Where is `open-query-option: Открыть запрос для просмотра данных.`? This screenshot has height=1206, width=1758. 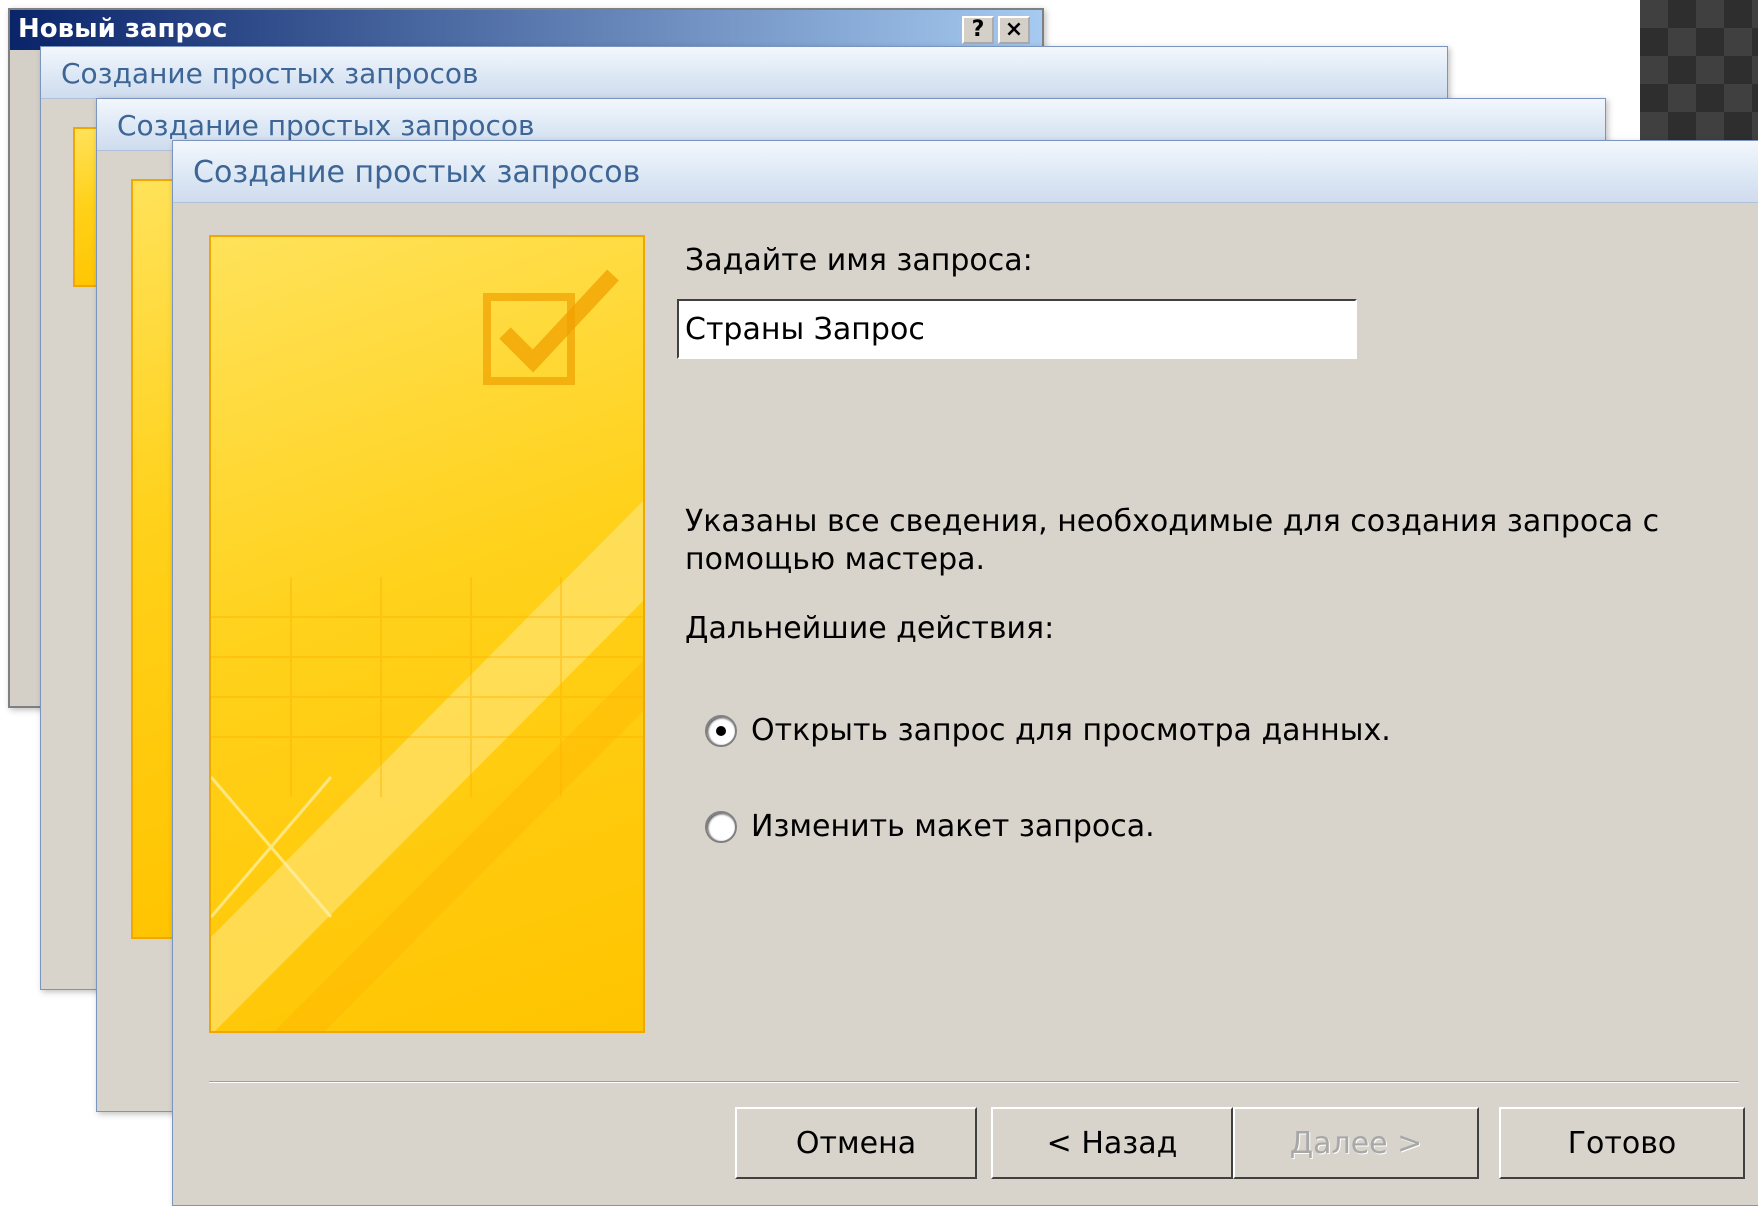 open-query-option: Открыть запрос для просмотра данных. is located at coordinates (1048, 730).